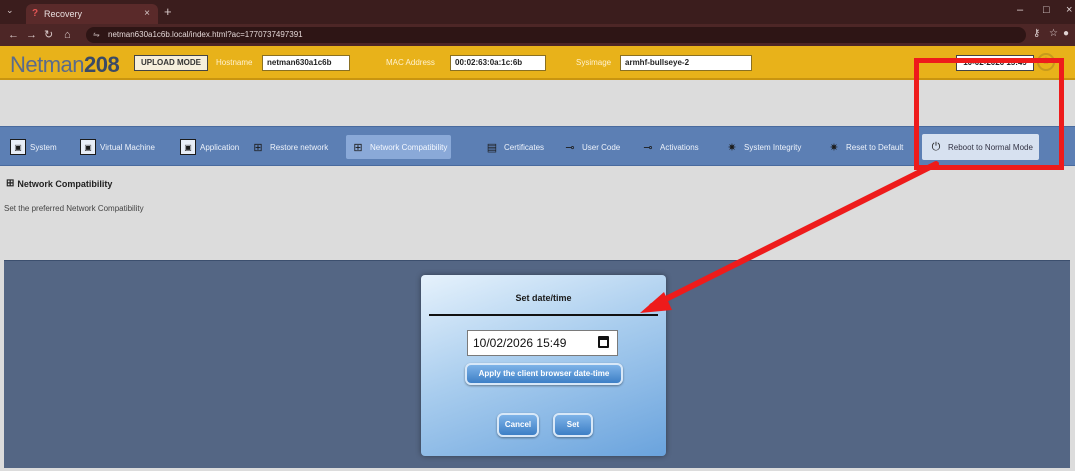 Image resolution: width=1075 pixels, height=471 pixels. What do you see at coordinates (74, 208) in the screenshot?
I see `page-subtitle: Set the preferred Network Compatibility` at bounding box center [74, 208].